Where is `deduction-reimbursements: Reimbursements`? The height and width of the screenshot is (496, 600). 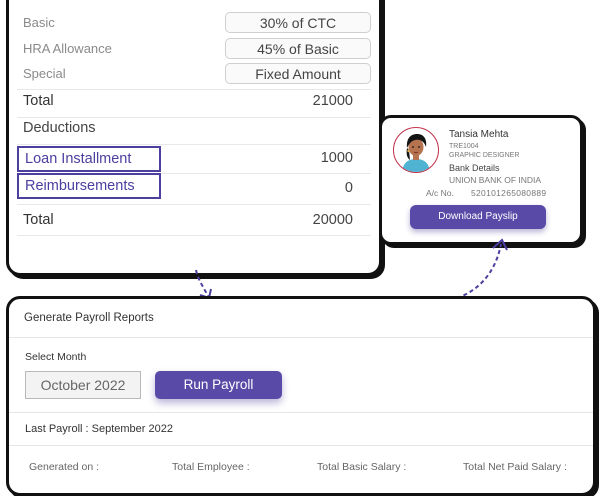
deduction-reimbursements: Reimbursements is located at coordinates (89, 186).